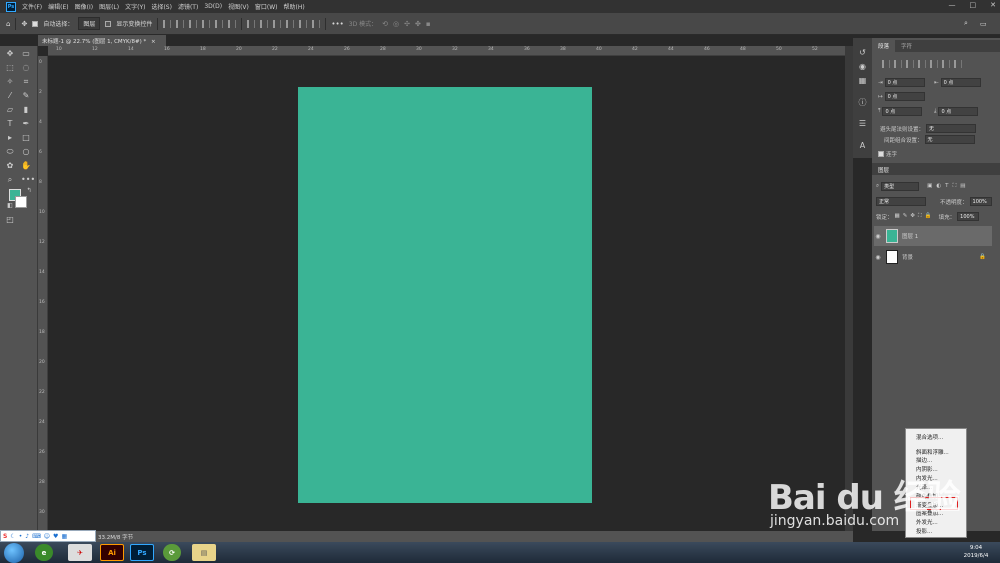  Describe the element at coordinates (204, 552) in the screenshot. I see `folder-icon: ▤` at that location.